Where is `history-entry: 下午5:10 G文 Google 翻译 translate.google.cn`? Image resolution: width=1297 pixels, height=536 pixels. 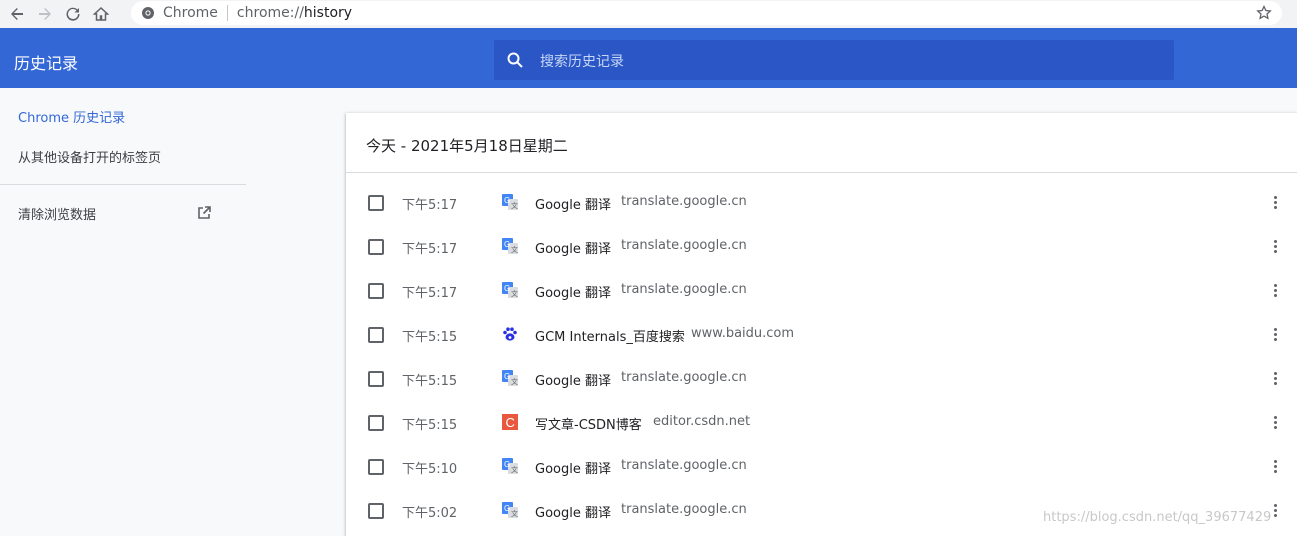
history-entry: 下午5:10 G文 Google 翻译 translate.google.cn is located at coordinates (821, 466).